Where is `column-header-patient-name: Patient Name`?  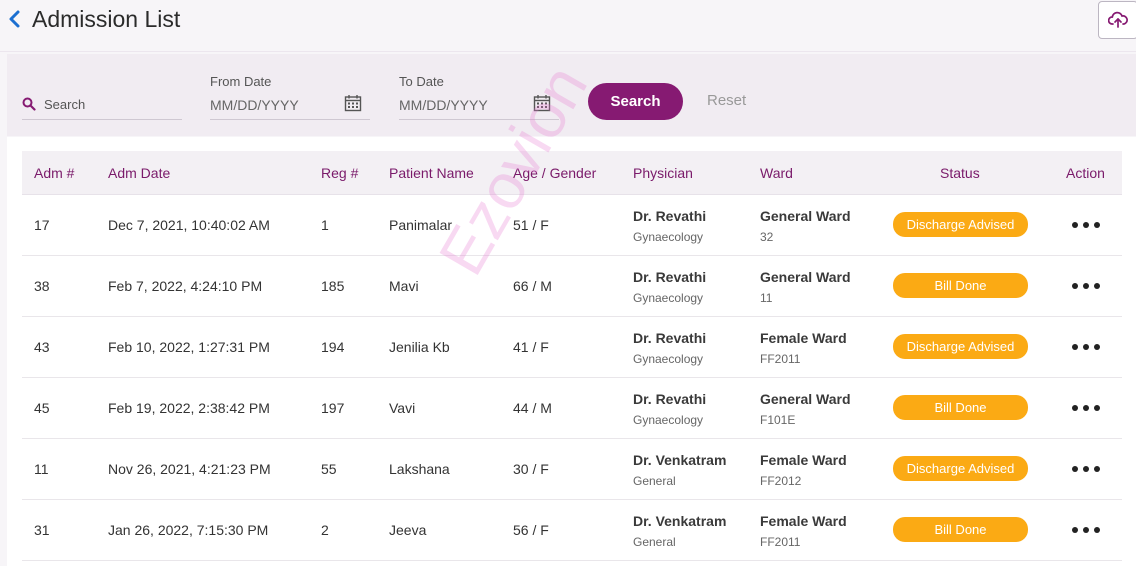
column-header-patient-name: Patient Name is located at coordinates (431, 173).